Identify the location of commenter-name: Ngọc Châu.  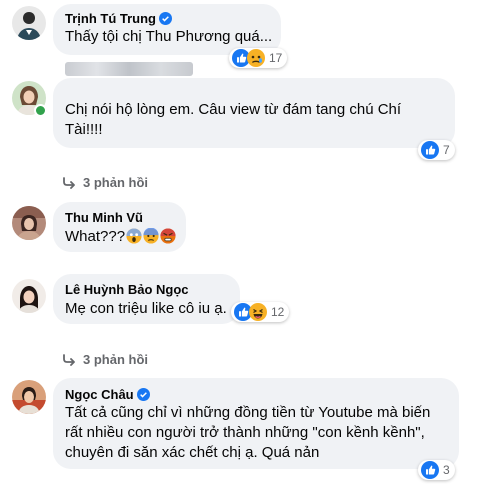
(107, 394).